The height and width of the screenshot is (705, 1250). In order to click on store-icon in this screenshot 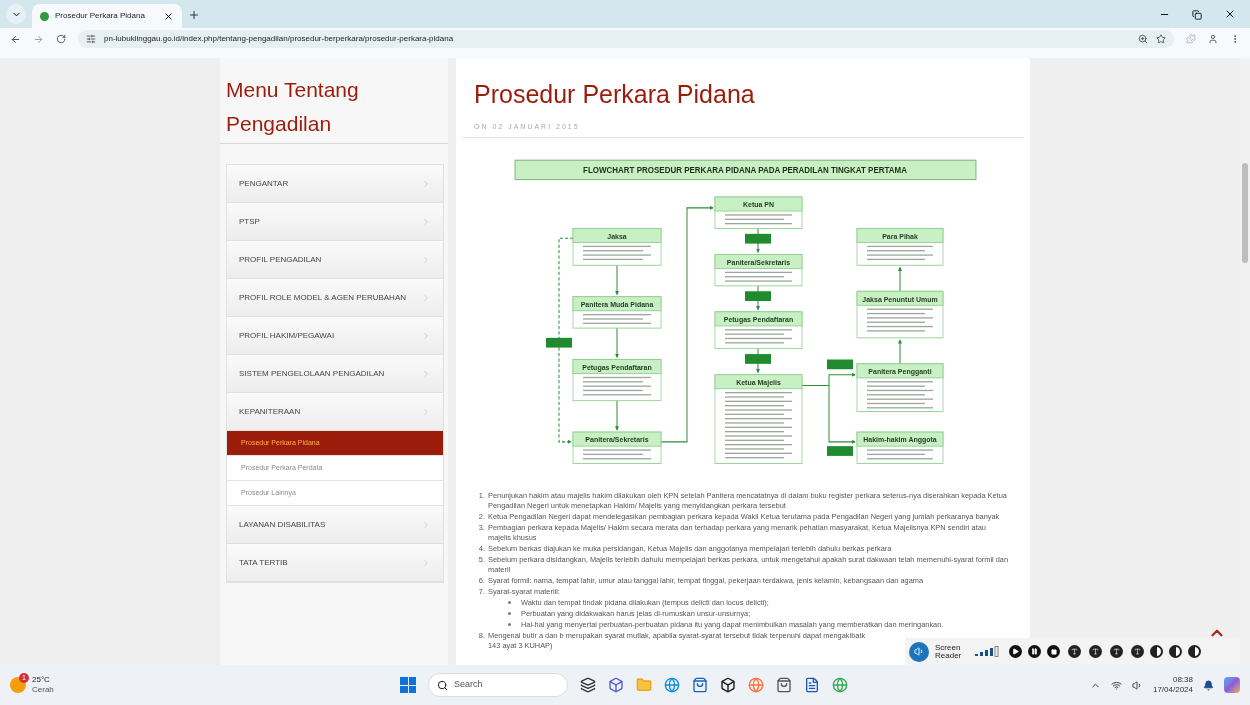, I will do `click(700, 685)`.